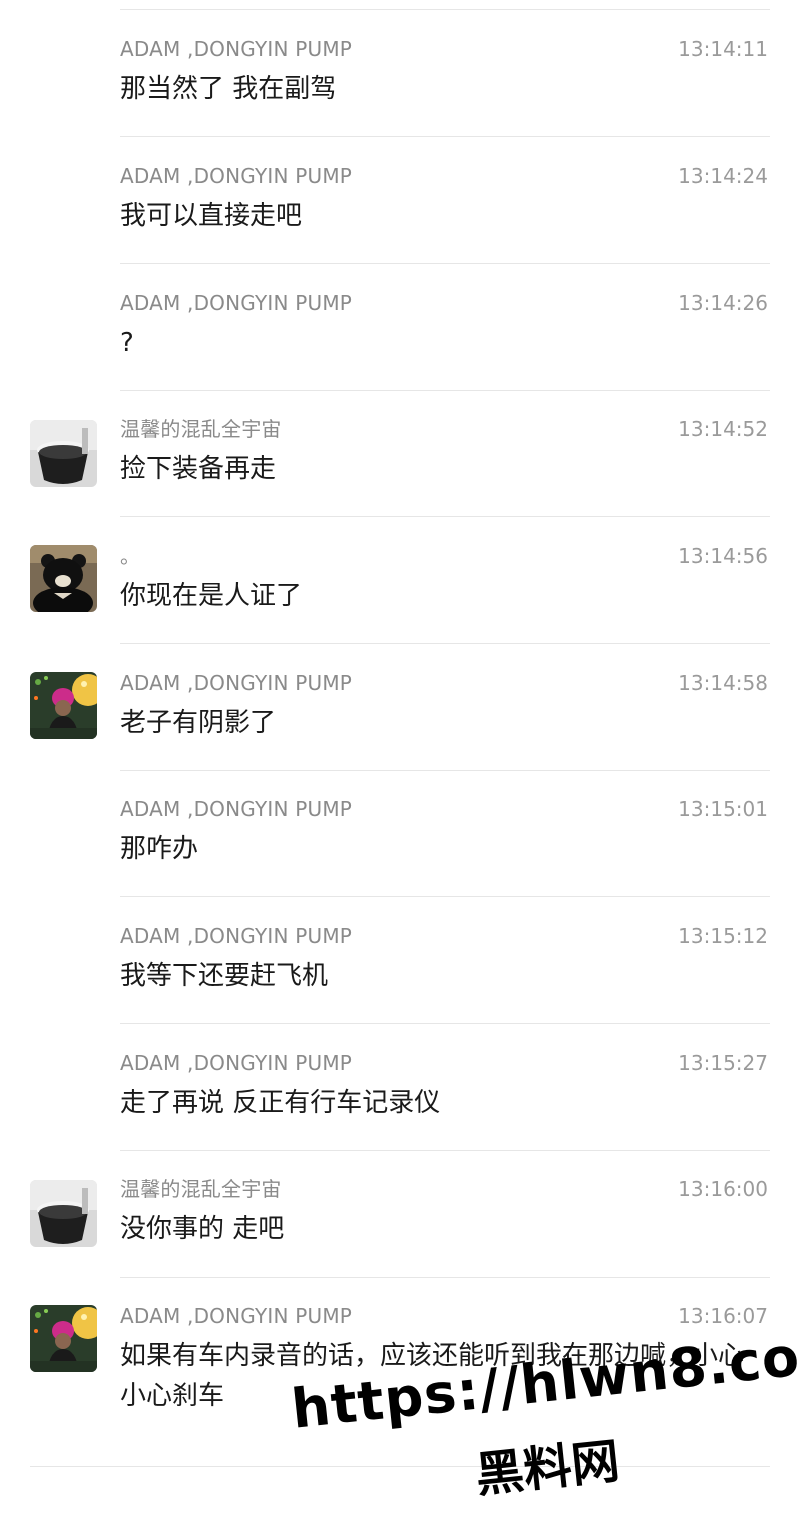 Image resolution: width=800 pixels, height=1527 pixels. Describe the element at coordinates (548, 1468) in the screenshot. I see `watermark-name: 黑料网` at that location.